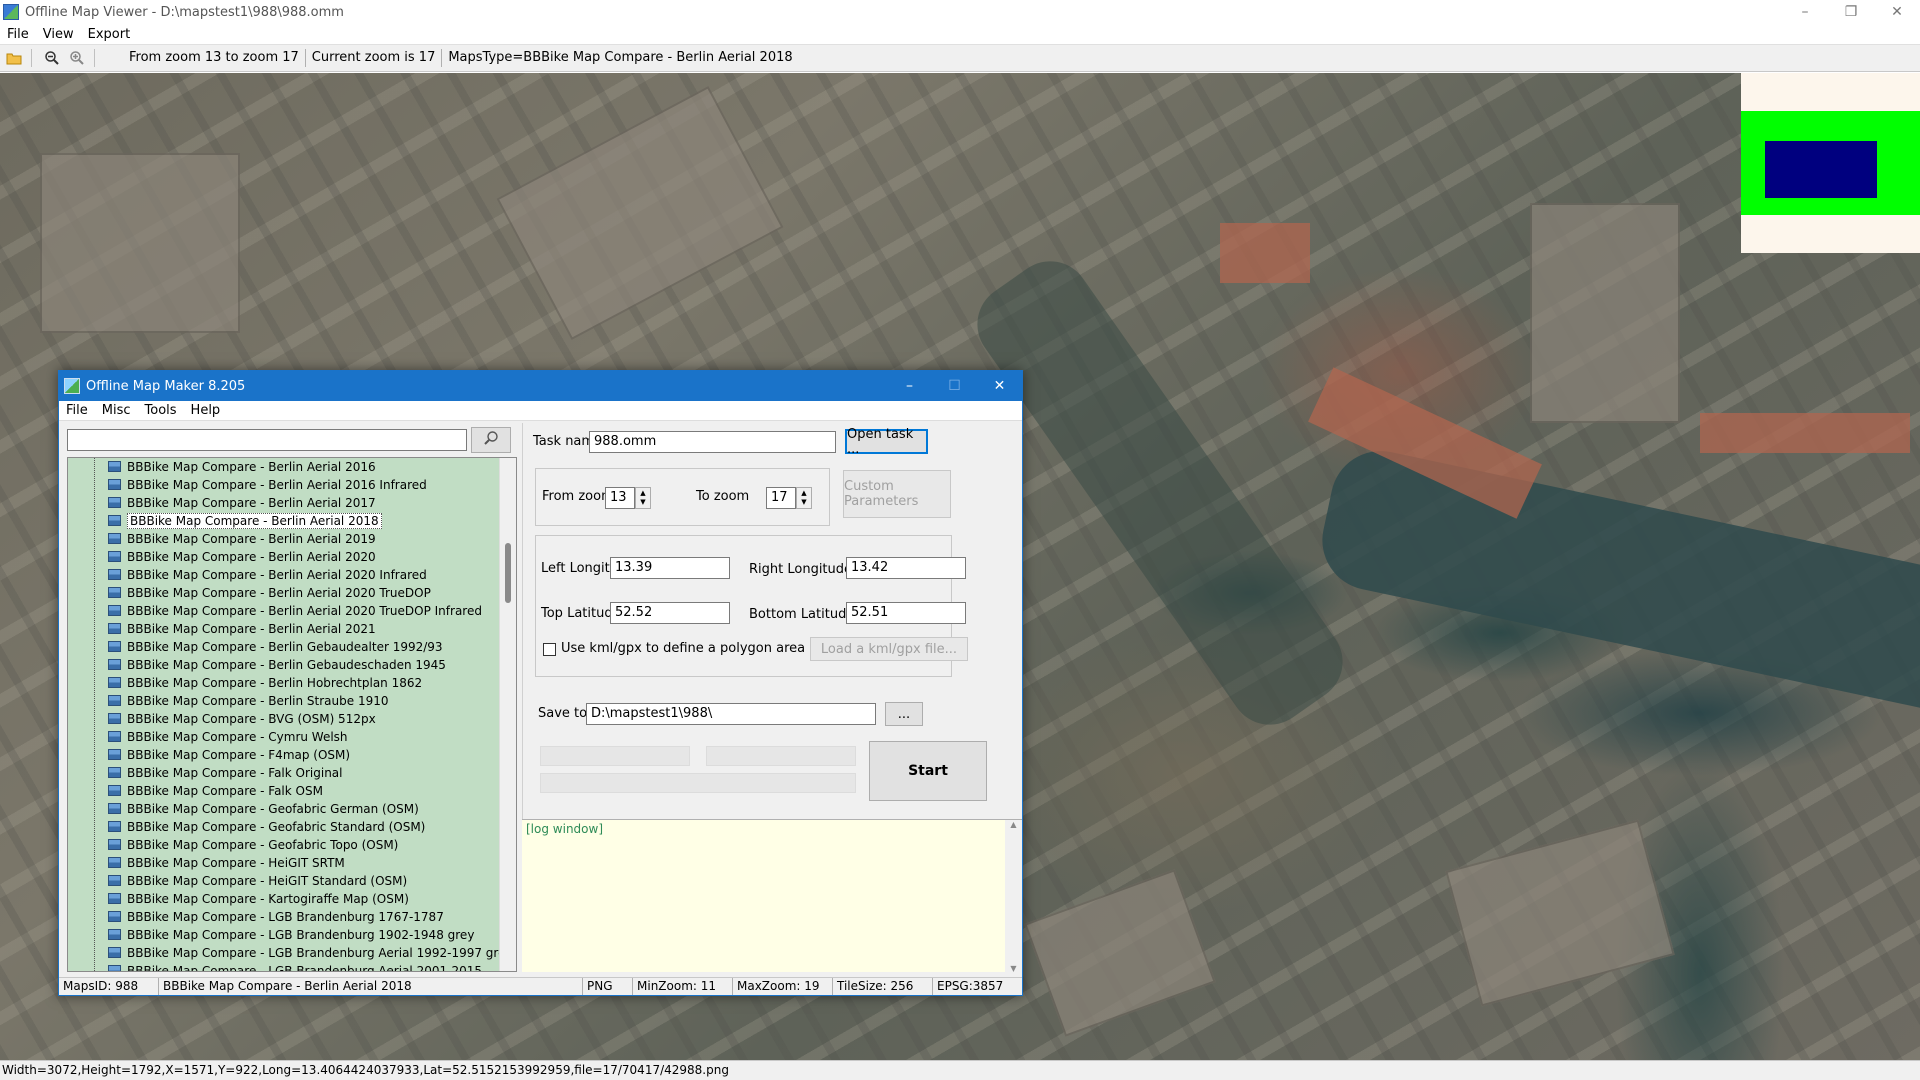 The image size is (1920, 1080). Describe the element at coordinates (239, 755) in the screenshot. I see `map-list-item-label: BBBike Map Compare - F4map (OSM)` at that location.